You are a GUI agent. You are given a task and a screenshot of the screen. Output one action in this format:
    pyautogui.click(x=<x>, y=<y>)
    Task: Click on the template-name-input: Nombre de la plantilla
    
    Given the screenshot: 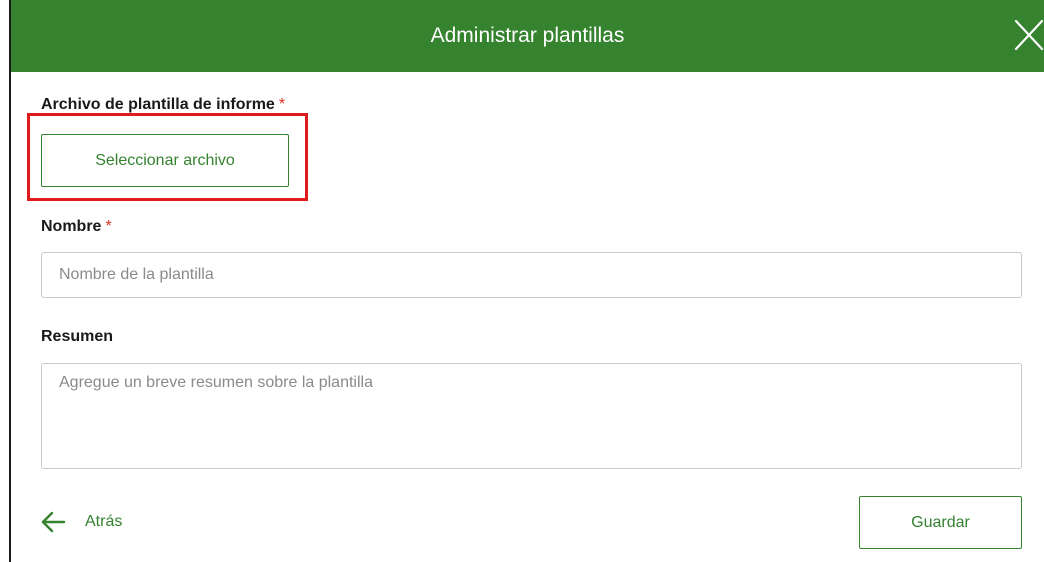 What is the action you would take?
    pyautogui.click(x=531, y=275)
    